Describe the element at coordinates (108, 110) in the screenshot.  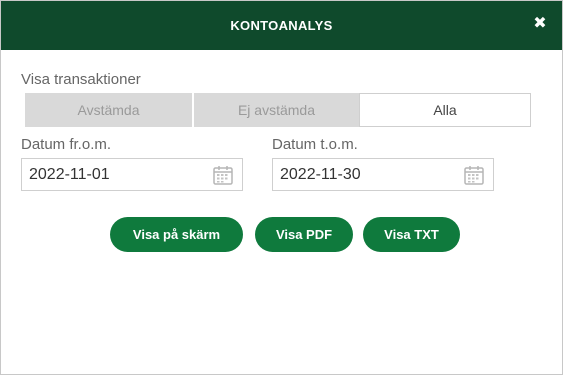
I see `segment-avstamda: Avstämda` at that location.